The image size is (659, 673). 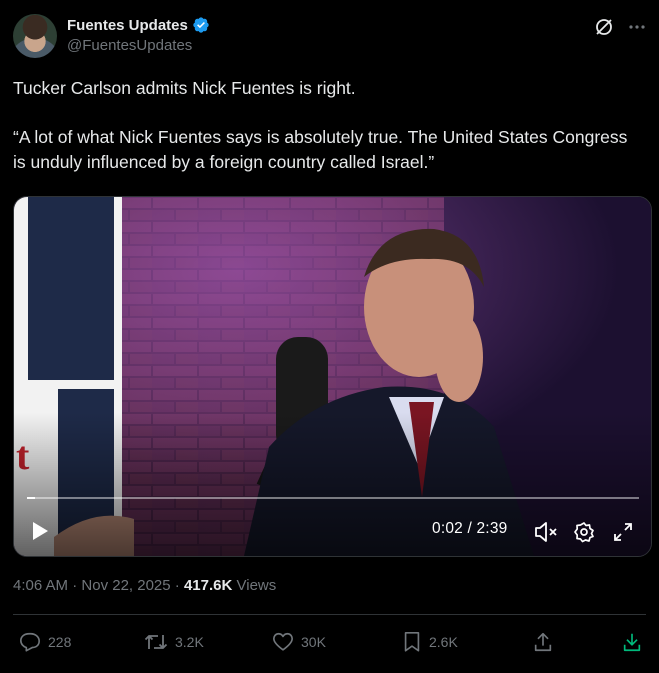 What do you see at coordinates (125, 585) in the screenshot?
I see `tweet-date: Nov 22, 2025` at bounding box center [125, 585].